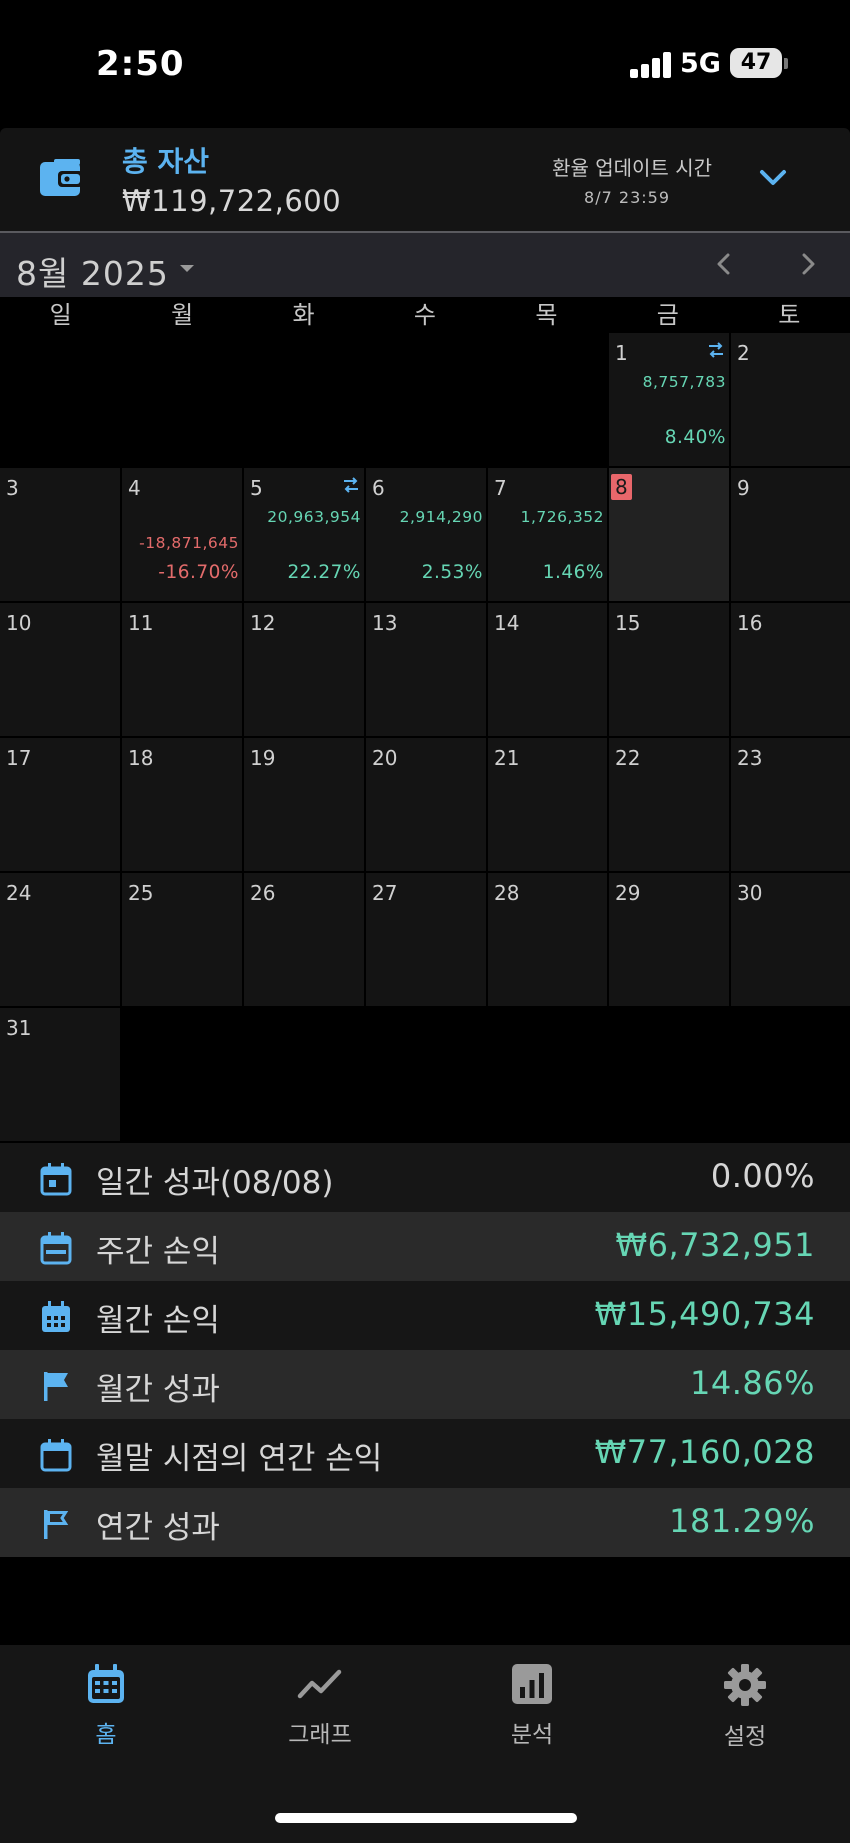 The height and width of the screenshot is (1843, 850). What do you see at coordinates (60, 939) in the screenshot?
I see `day-cell-24: 24` at bounding box center [60, 939].